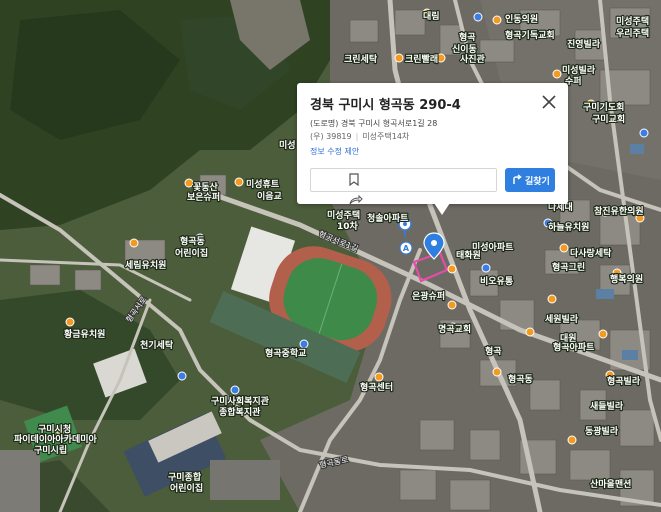 The width and height of the screenshot is (661, 512). I want to click on edit-suggestion-link: 정보 수정 제안, so click(334, 151).